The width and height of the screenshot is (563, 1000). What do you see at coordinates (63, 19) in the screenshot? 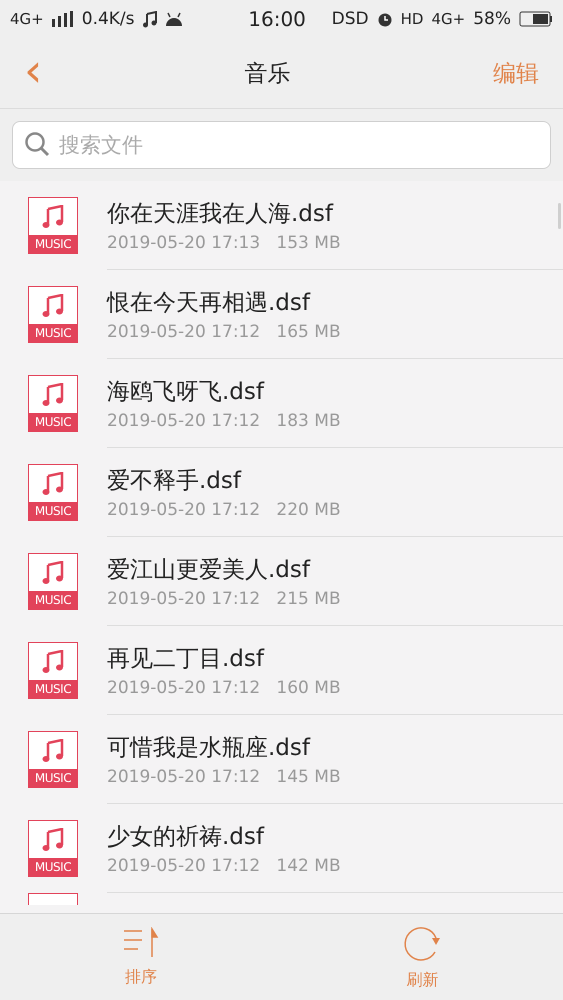
I see `signal-icon` at bounding box center [63, 19].